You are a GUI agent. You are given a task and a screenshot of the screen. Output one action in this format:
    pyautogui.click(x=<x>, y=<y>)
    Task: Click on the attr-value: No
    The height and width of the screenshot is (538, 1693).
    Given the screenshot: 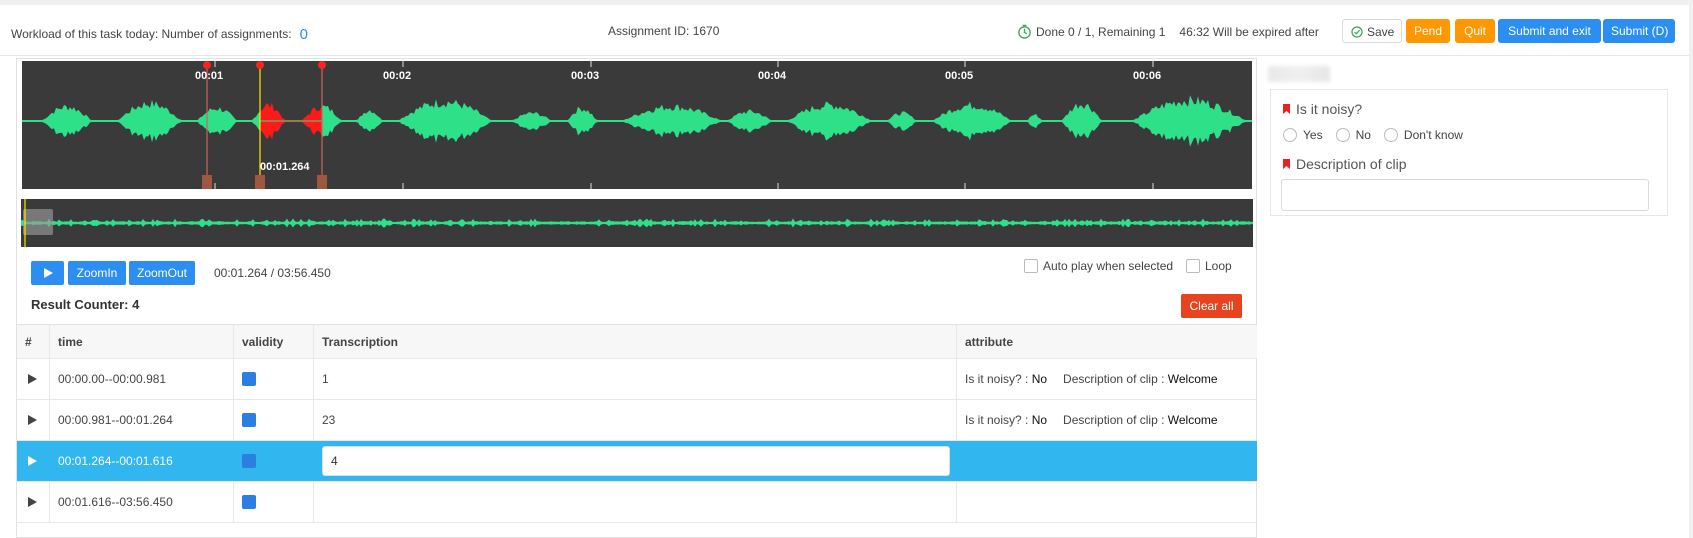 What is the action you would take?
    pyautogui.click(x=1039, y=420)
    